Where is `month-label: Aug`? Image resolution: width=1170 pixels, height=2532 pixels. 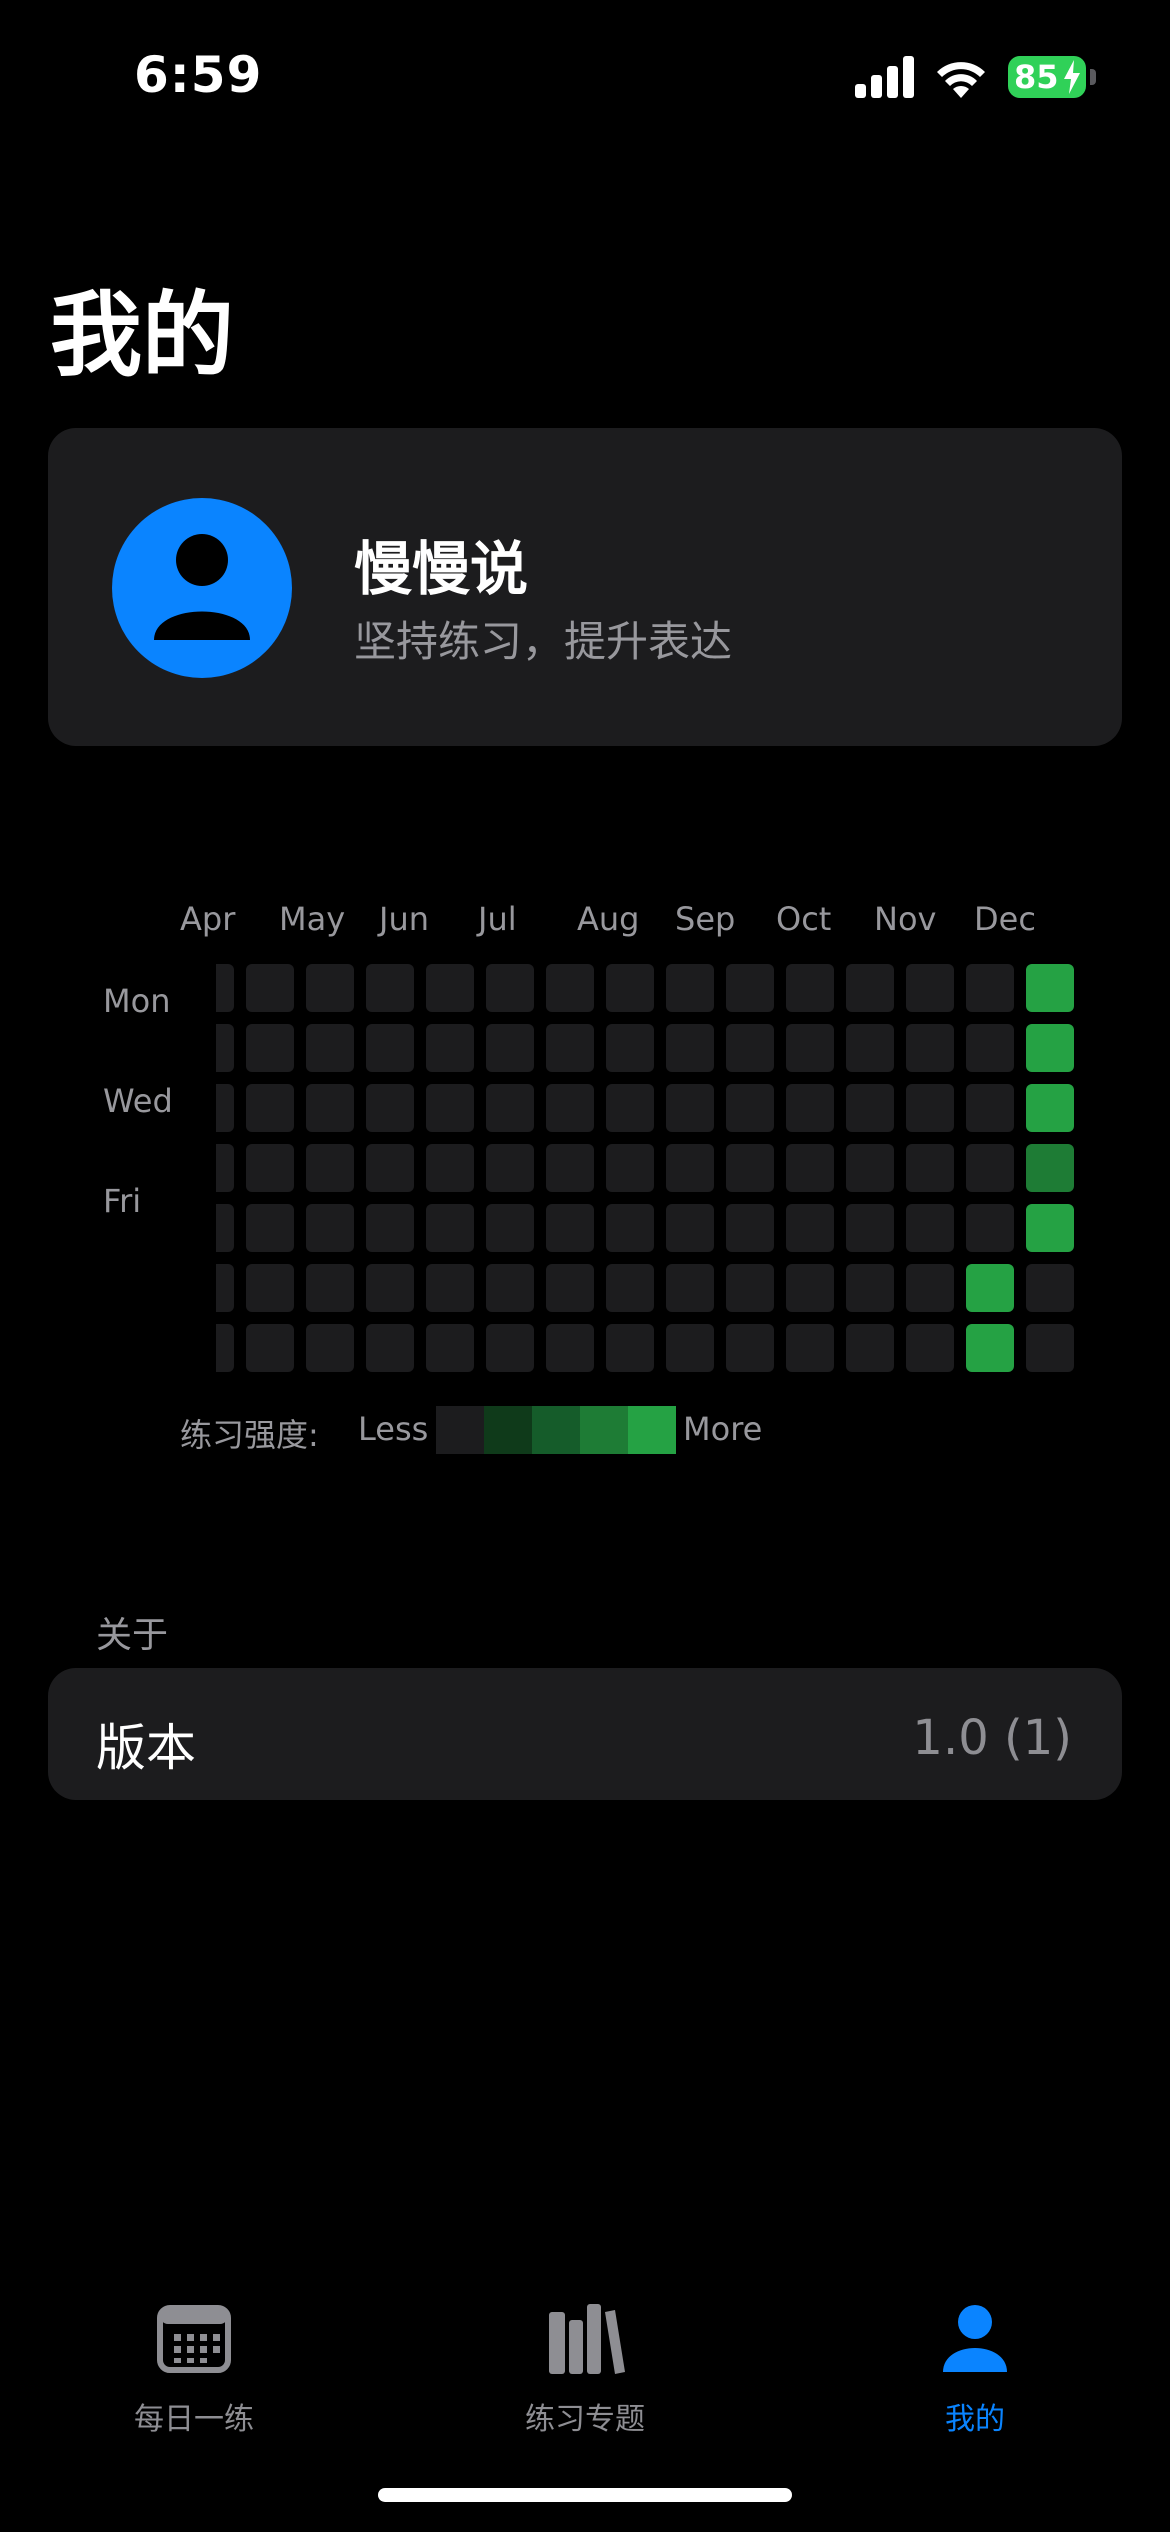
month-label: Aug is located at coordinates (608, 919).